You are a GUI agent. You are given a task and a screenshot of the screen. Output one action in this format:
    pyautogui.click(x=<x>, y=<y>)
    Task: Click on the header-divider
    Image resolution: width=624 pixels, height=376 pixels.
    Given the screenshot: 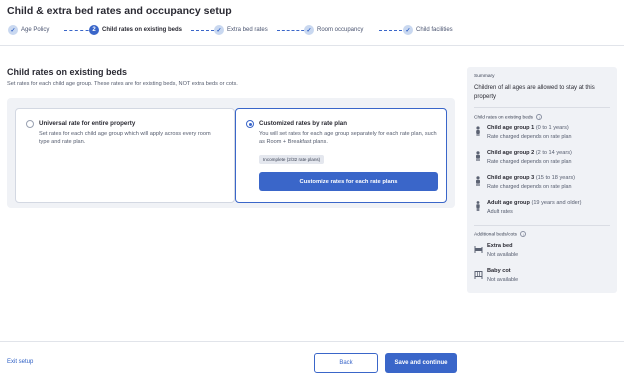 What is the action you would take?
    pyautogui.click(x=312, y=45)
    